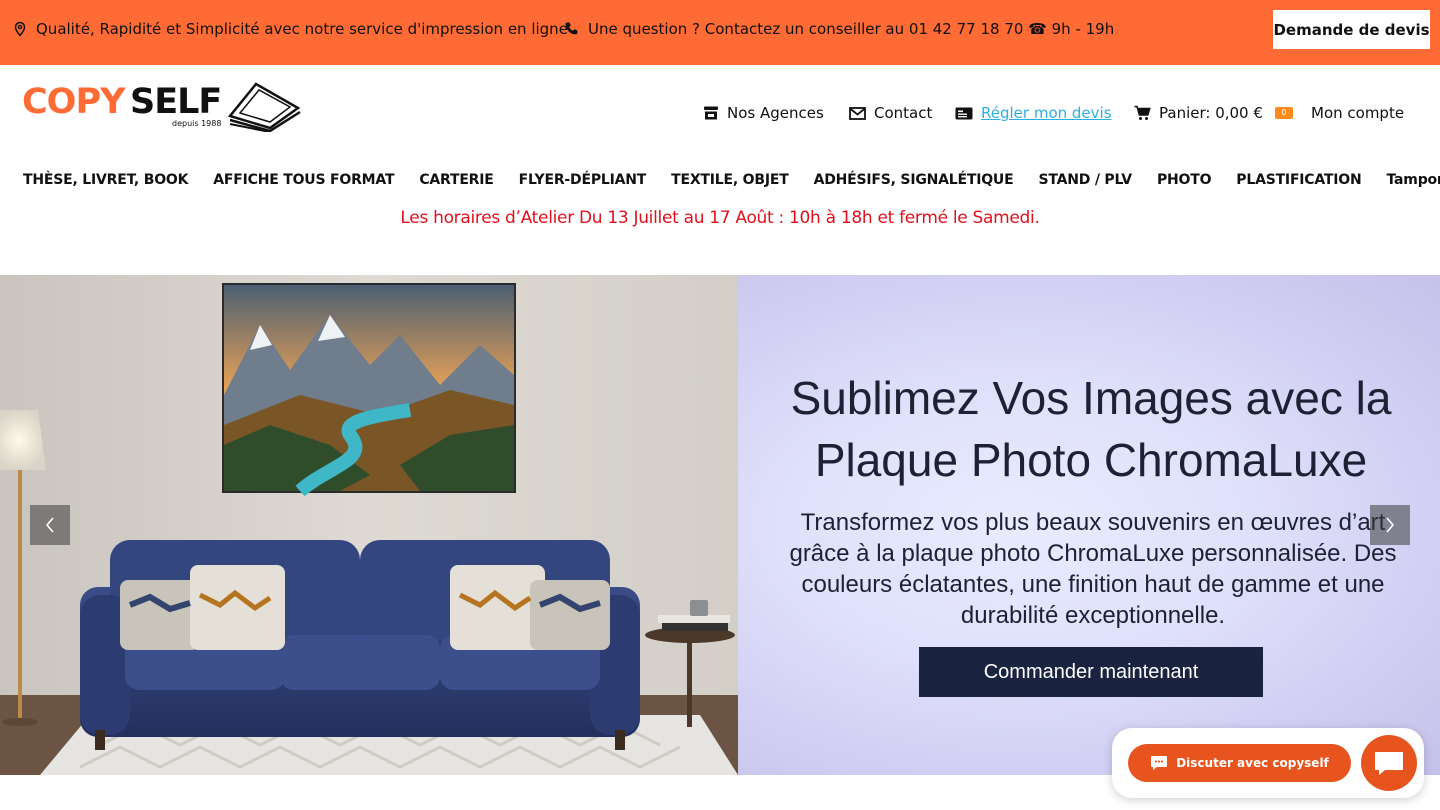 Image resolution: width=1440 pixels, height=810 pixels. I want to click on copyself-logo: COPY SELF depuis 1988, so click(162, 108).